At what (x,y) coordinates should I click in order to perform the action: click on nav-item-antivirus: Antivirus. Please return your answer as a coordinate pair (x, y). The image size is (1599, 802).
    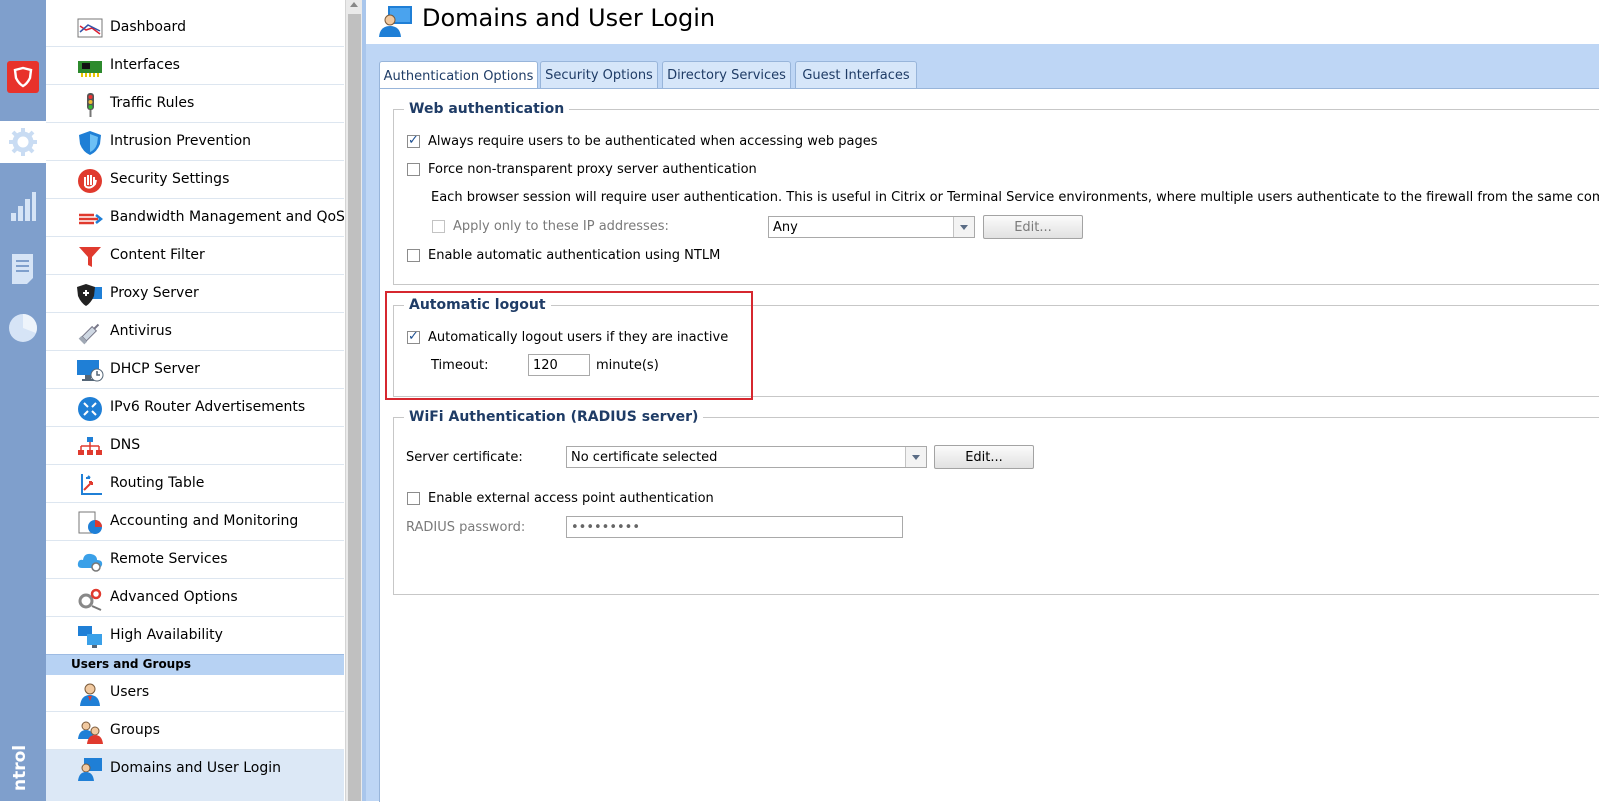
    Looking at the image, I should click on (195, 332).